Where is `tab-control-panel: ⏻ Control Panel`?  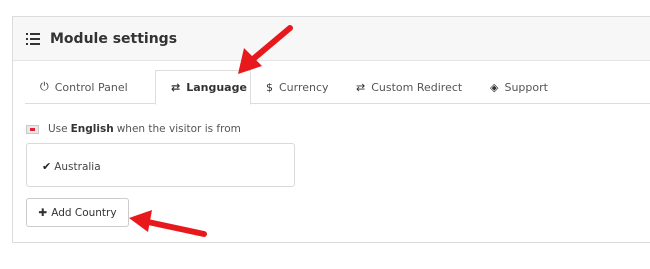 tab-control-panel: ⏻ Control Panel is located at coordinates (84, 87).